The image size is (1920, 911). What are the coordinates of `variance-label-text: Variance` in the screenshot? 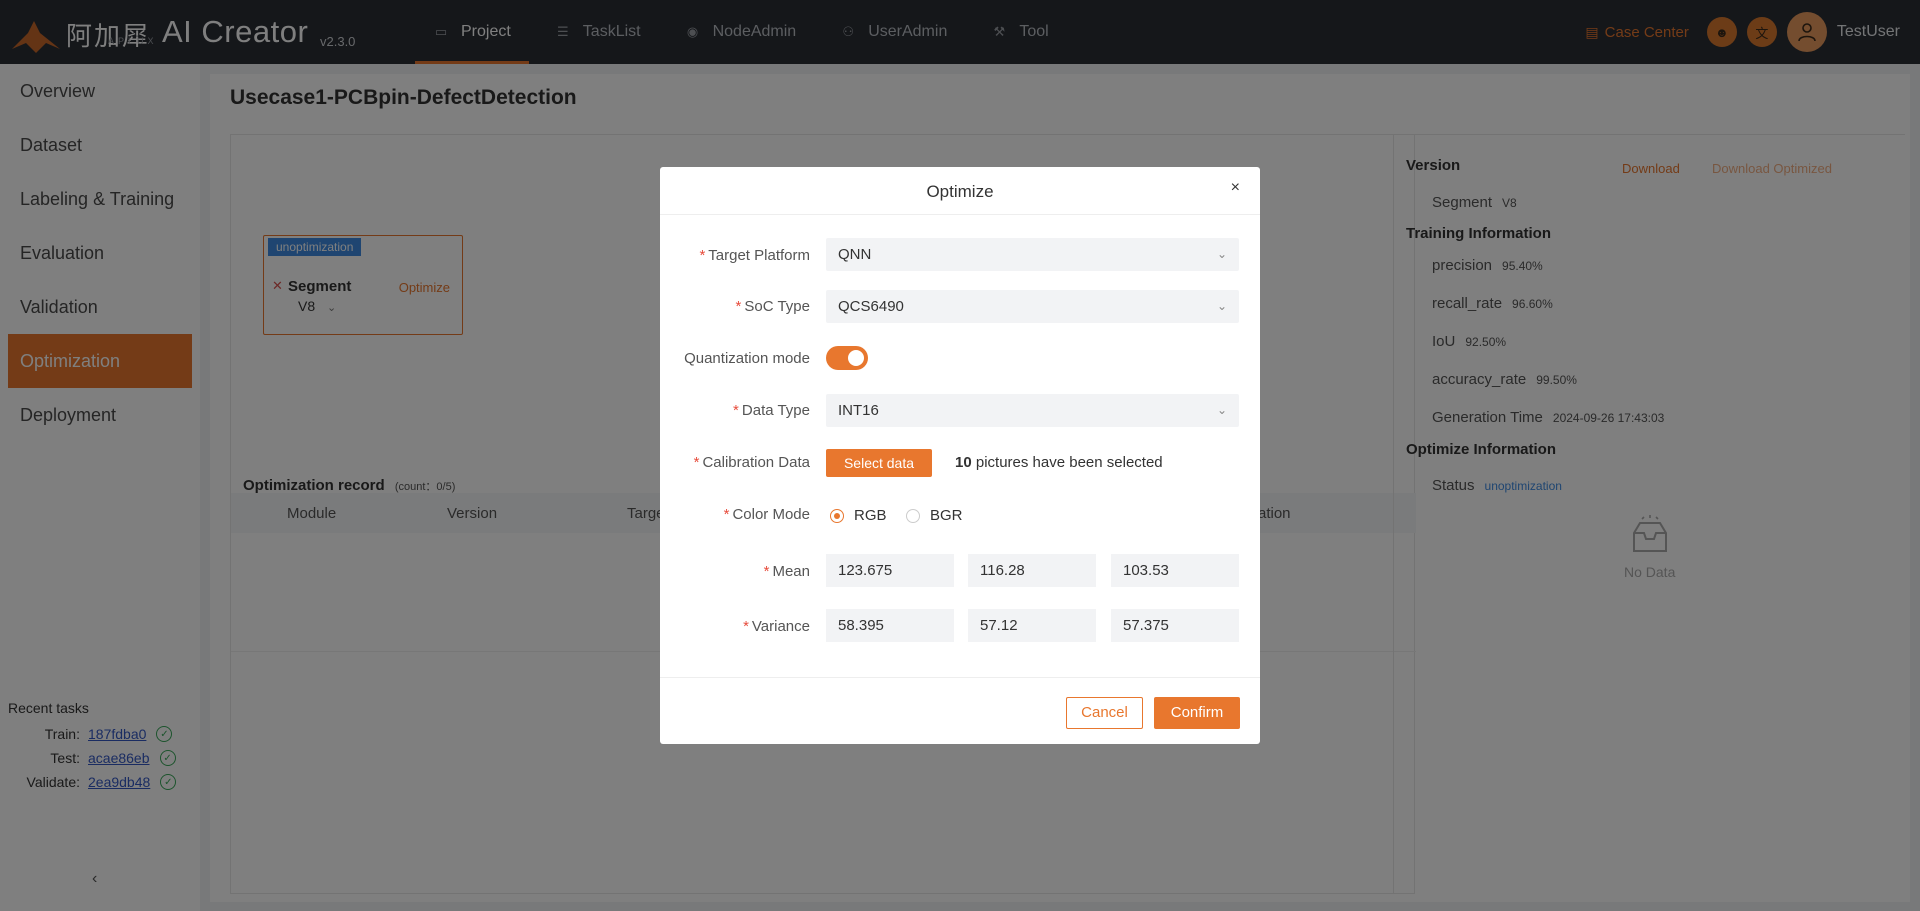 It's located at (780, 626).